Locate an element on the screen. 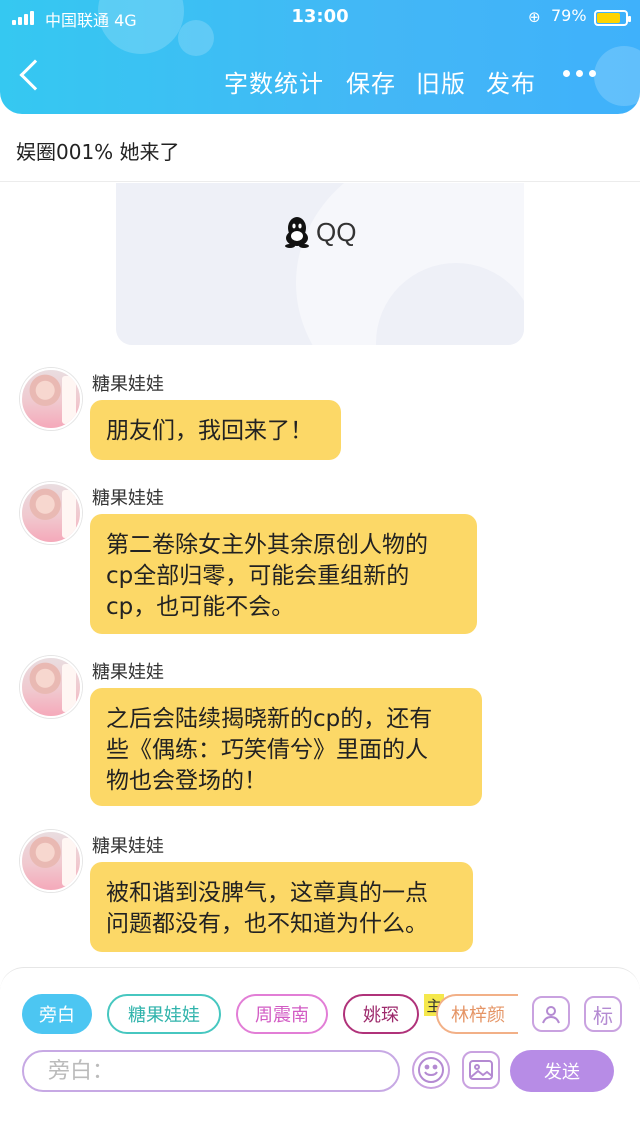 This screenshot has height=1138, width=640. emoji-icon is located at coordinates (431, 1070).